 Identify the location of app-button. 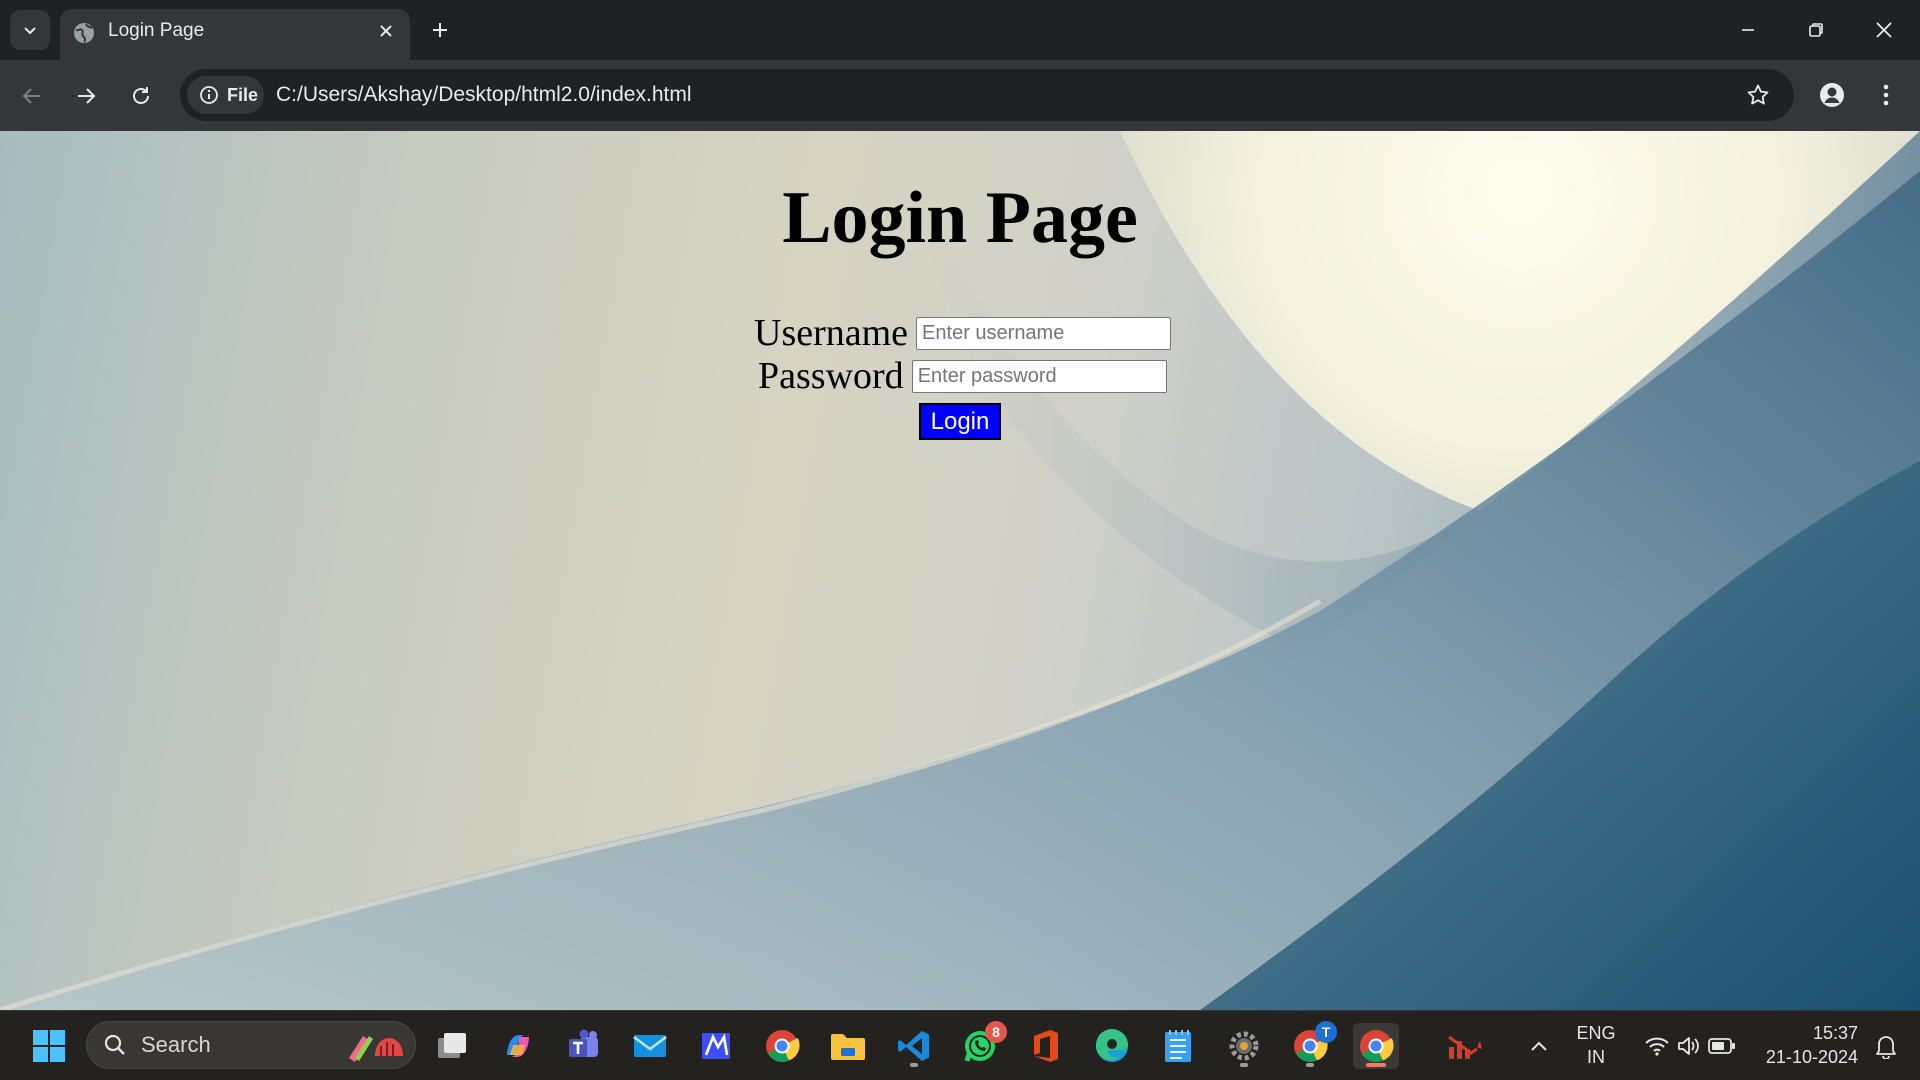
(716, 1046).